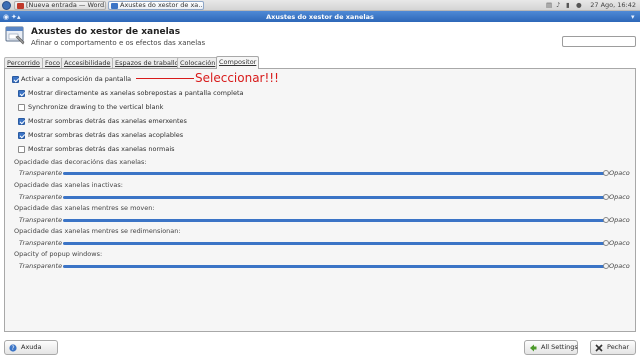 Image resolution: width=640 pixels, height=359 pixels. I want to click on volume-icon: ♪, so click(558, 5).